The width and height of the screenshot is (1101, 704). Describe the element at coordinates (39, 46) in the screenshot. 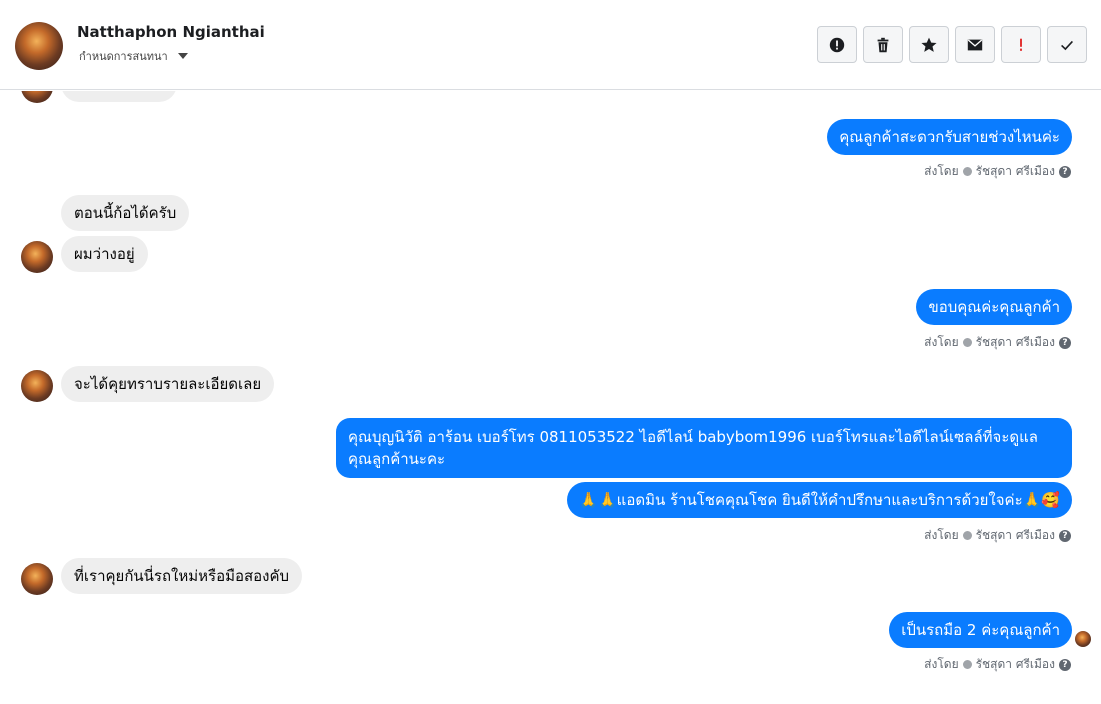

I see `contact-avatar` at that location.